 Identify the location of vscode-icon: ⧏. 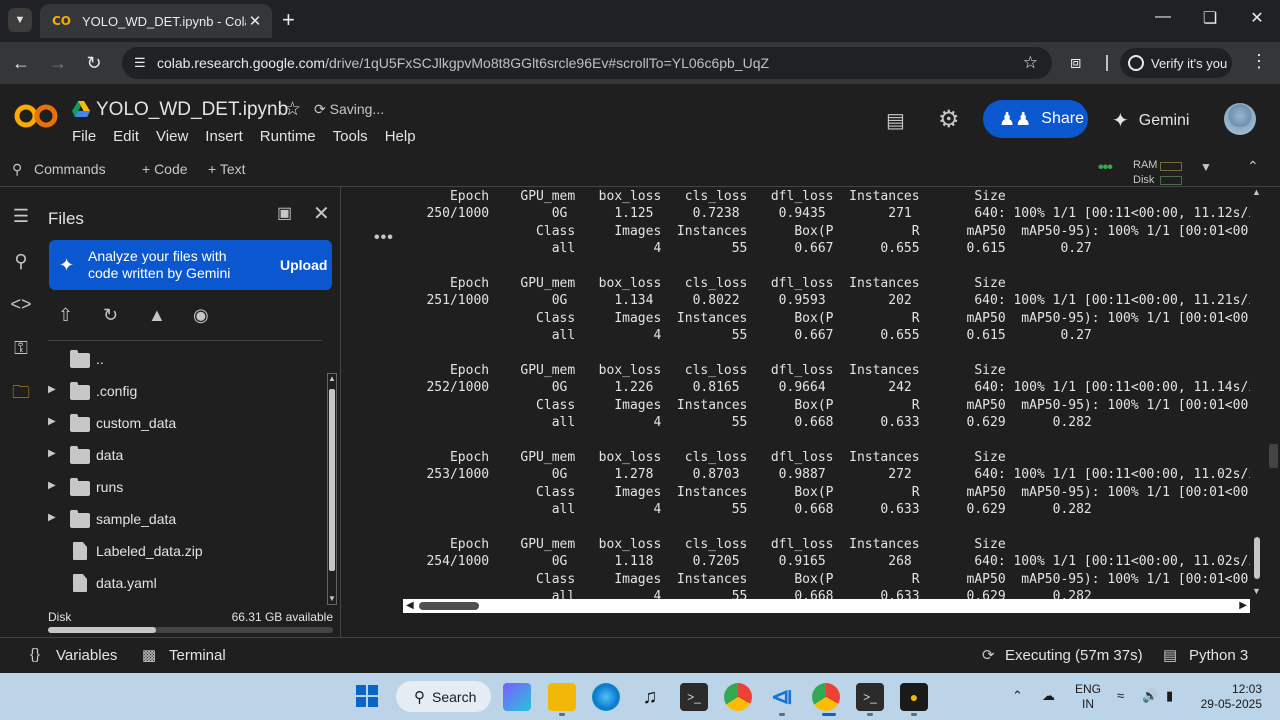
(782, 697).